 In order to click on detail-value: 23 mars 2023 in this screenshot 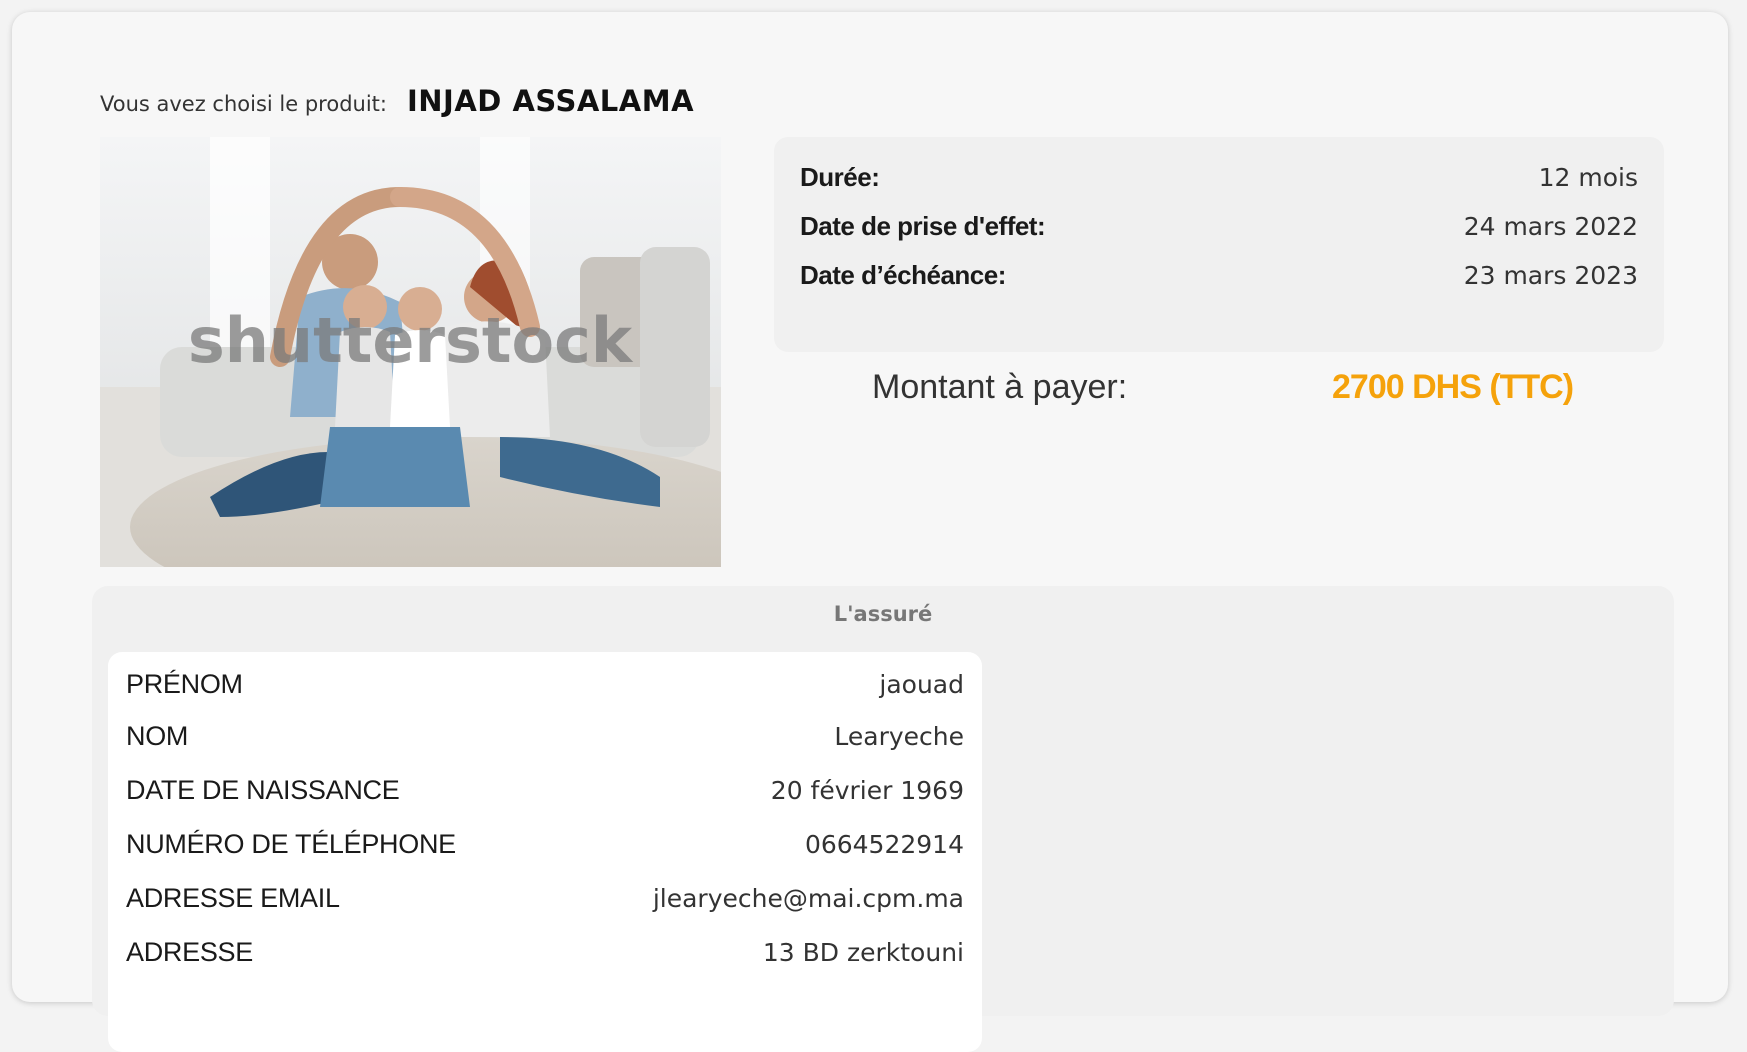, I will do `click(1550, 275)`.